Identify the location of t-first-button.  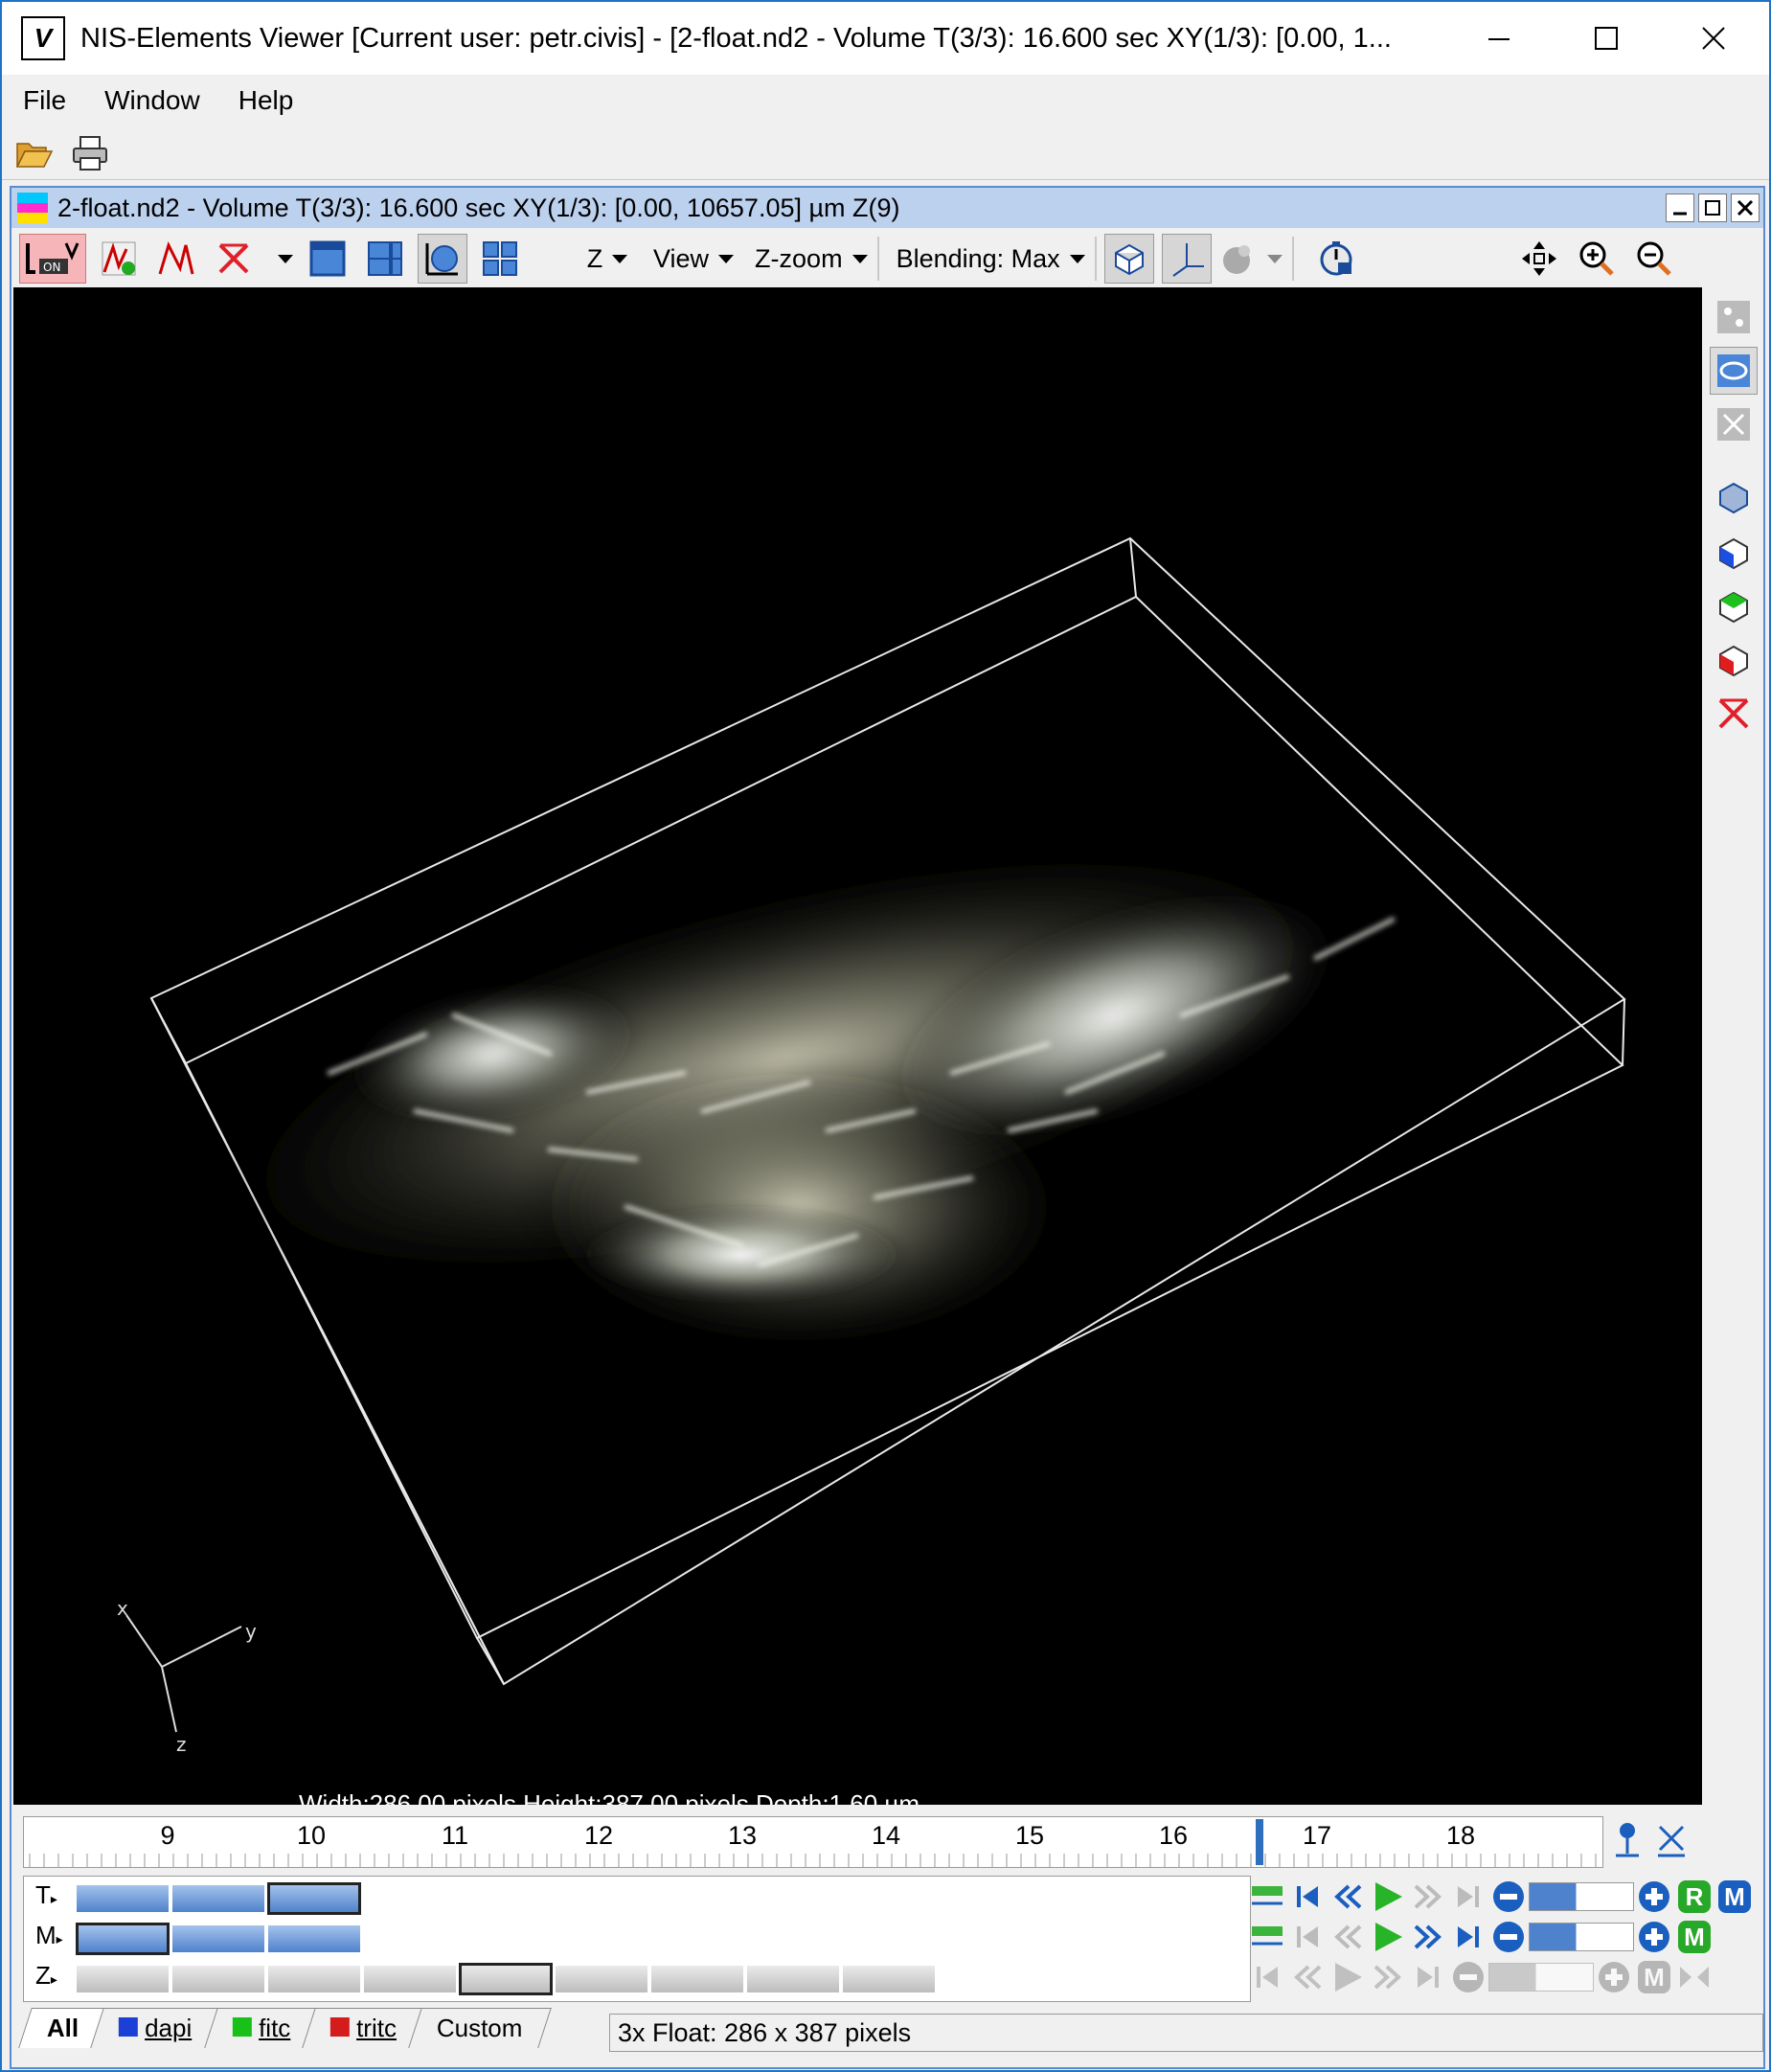
(1308, 1897).